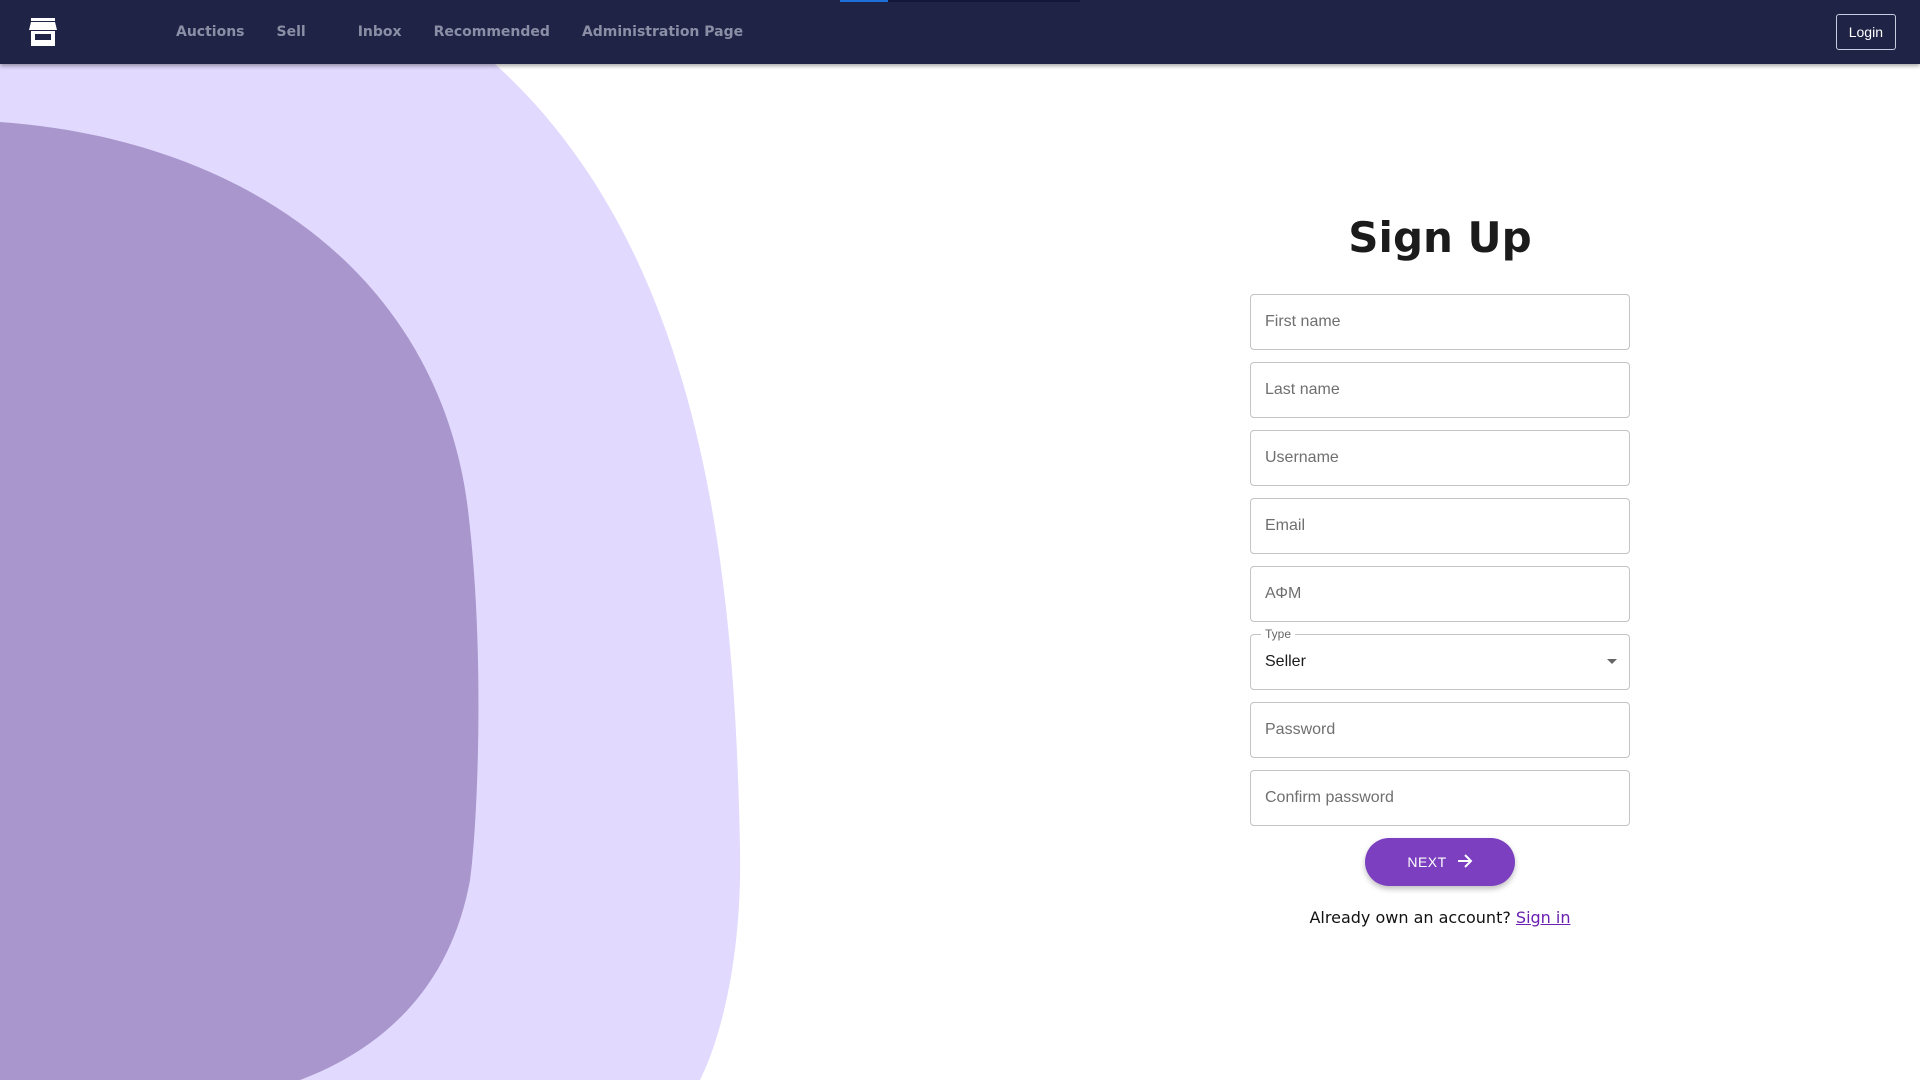  What do you see at coordinates (662, 32) in the screenshot?
I see `nav-item-administration: Administration Page` at bounding box center [662, 32].